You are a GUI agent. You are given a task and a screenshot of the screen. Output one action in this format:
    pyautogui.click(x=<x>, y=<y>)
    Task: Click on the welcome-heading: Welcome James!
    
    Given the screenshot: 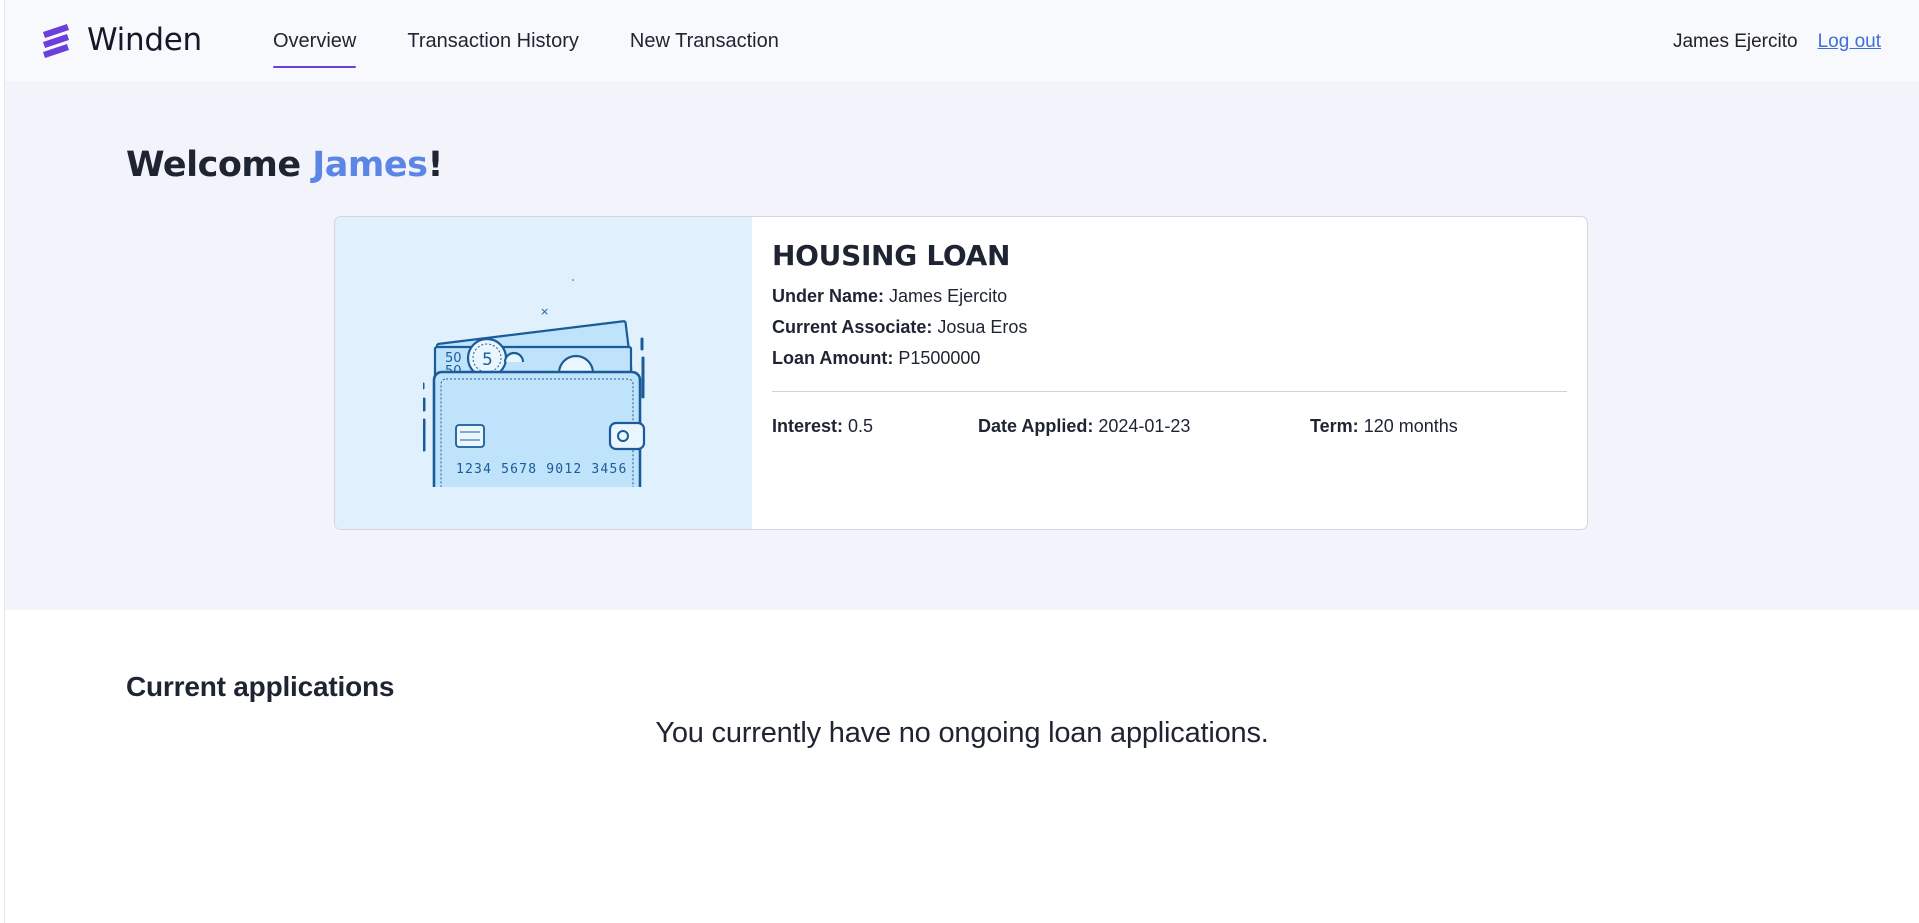 What is the action you would take?
    pyautogui.click(x=284, y=165)
    